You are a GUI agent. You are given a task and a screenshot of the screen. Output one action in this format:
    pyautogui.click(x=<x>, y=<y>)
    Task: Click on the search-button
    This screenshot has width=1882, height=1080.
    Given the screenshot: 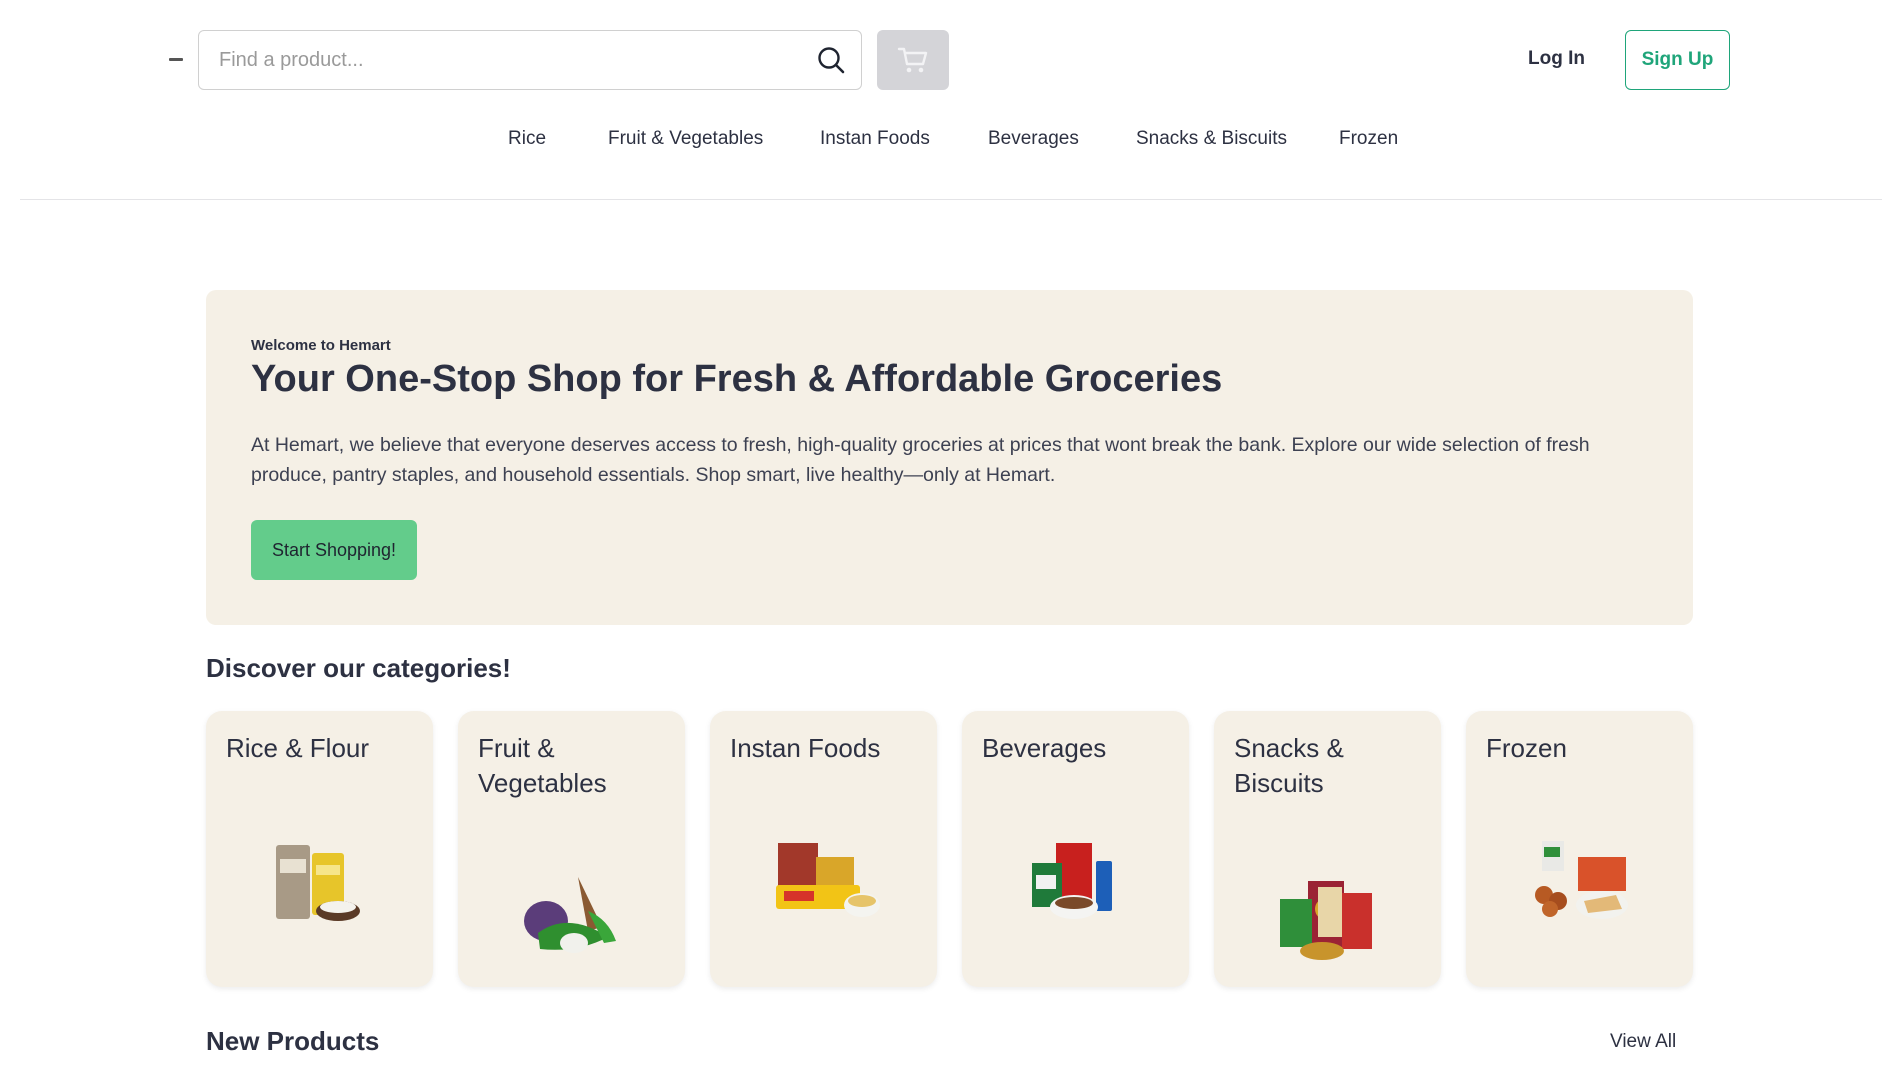 What is the action you would take?
    pyautogui.click(x=831, y=60)
    